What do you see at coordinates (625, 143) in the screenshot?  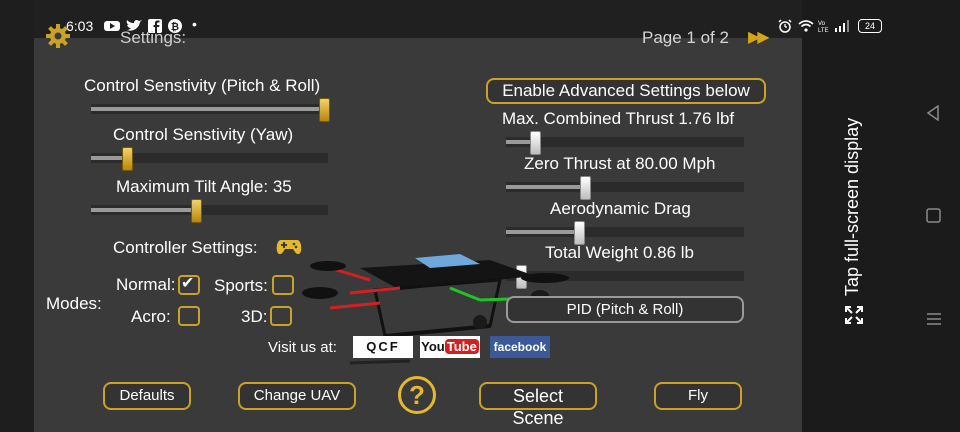 I see `slider-thrust` at bounding box center [625, 143].